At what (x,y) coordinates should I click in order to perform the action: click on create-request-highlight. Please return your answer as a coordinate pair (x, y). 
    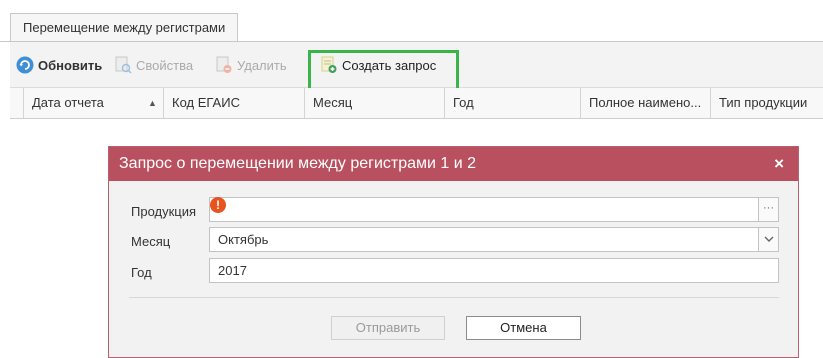
    Looking at the image, I should click on (383, 71).